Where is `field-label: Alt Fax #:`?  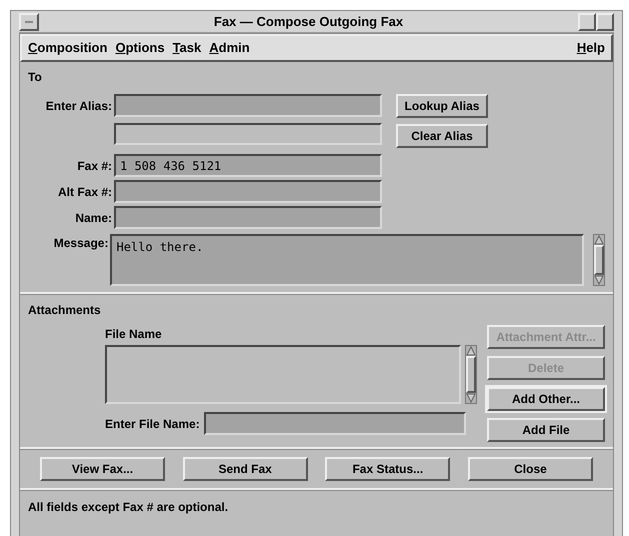
field-label: Alt Fax #: is located at coordinates (84, 192).